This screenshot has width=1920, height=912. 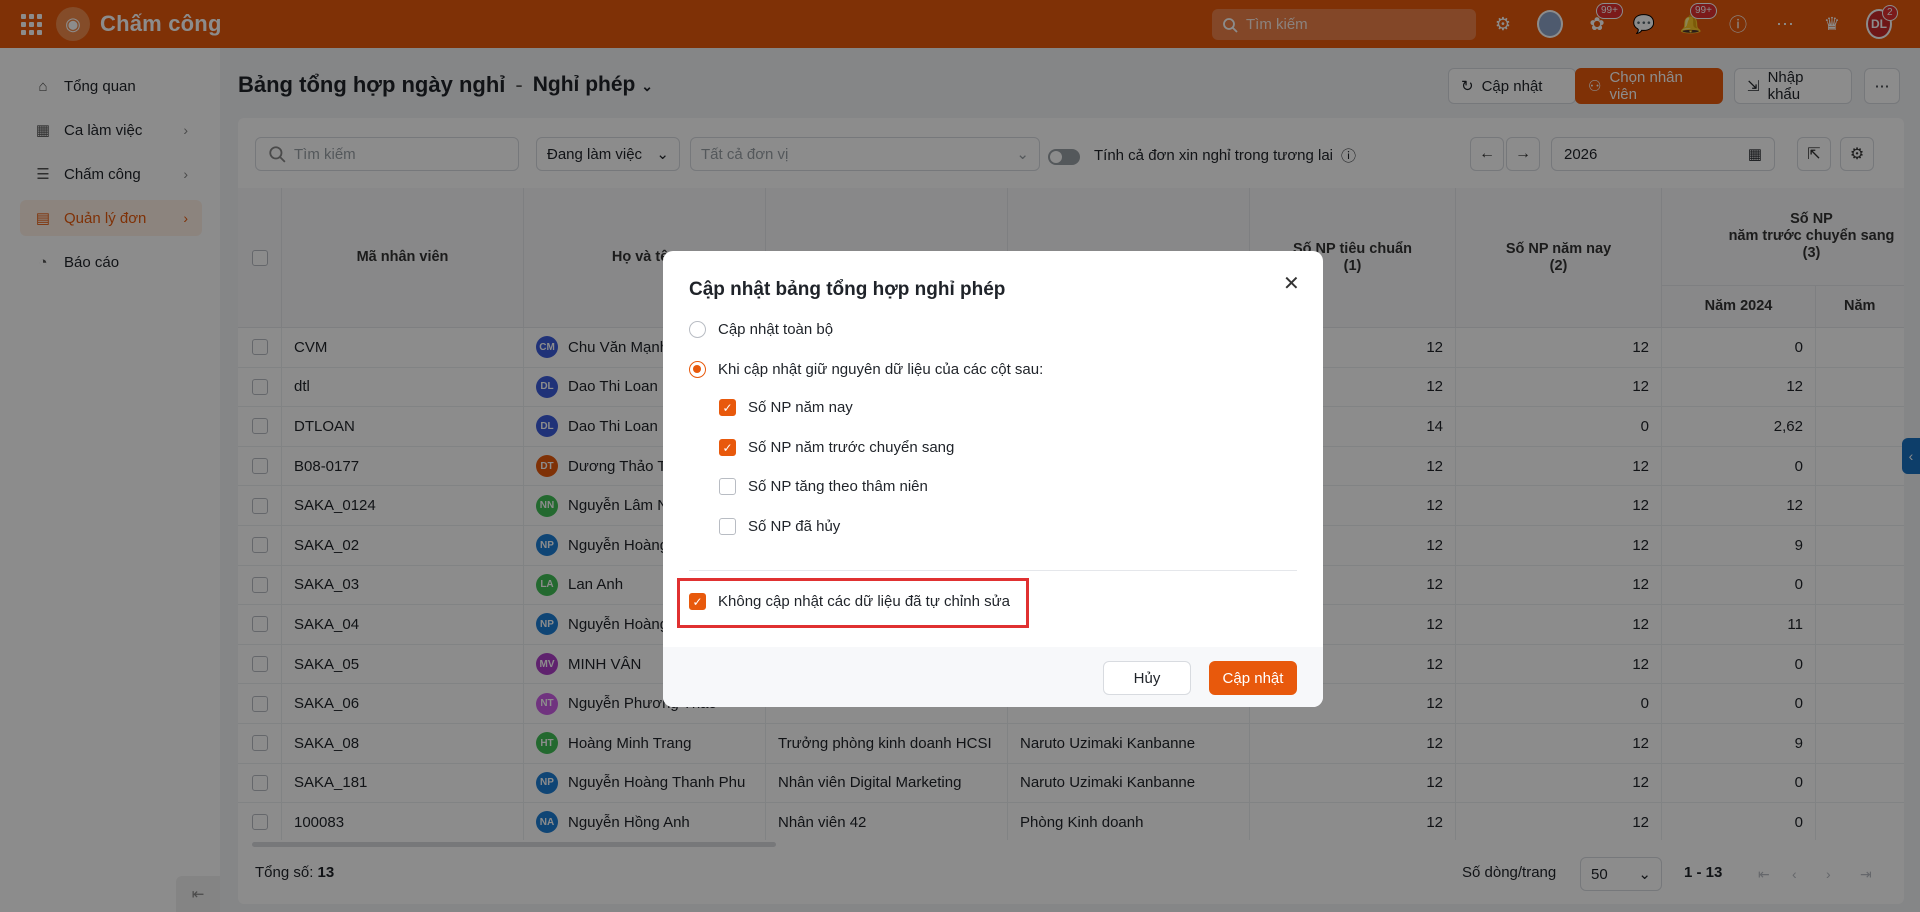 I want to click on dialog-title: Cập nhật bảng tổng hợp nghỉ phép, so click(x=847, y=289).